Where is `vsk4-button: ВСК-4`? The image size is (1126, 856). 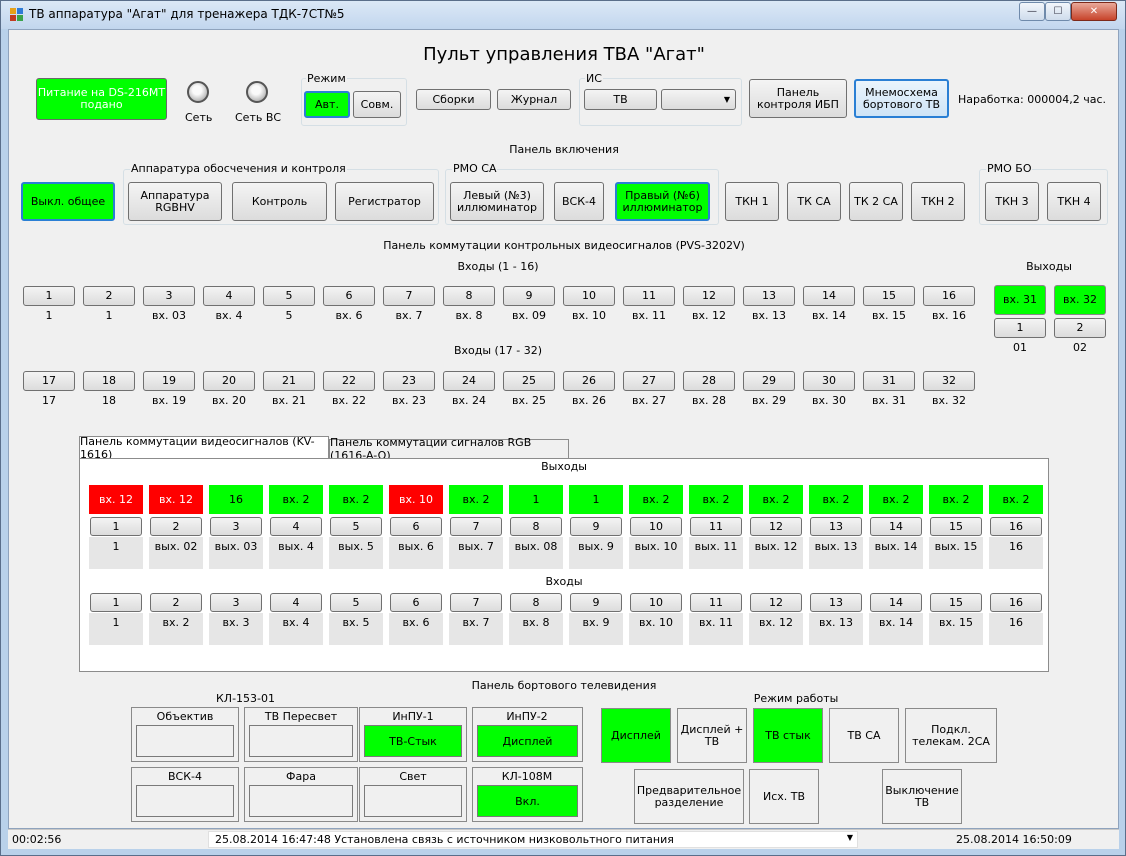 vsk4-button: ВСК-4 is located at coordinates (579, 201).